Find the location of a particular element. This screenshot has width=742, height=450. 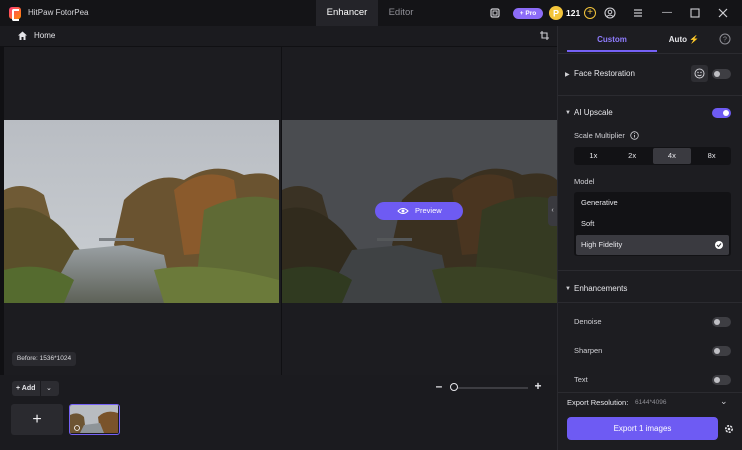

preview-label: Preview is located at coordinates (428, 210).